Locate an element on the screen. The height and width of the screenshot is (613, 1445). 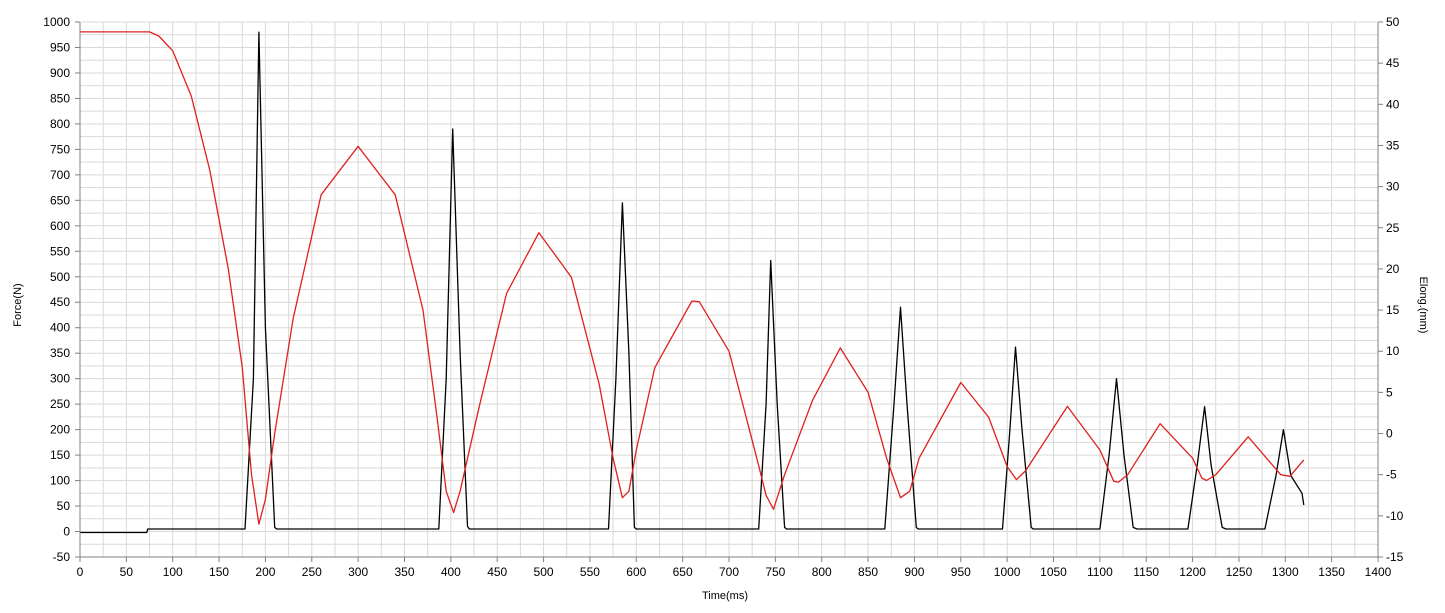
x-tick-label: 850 is located at coordinates (868, 572).